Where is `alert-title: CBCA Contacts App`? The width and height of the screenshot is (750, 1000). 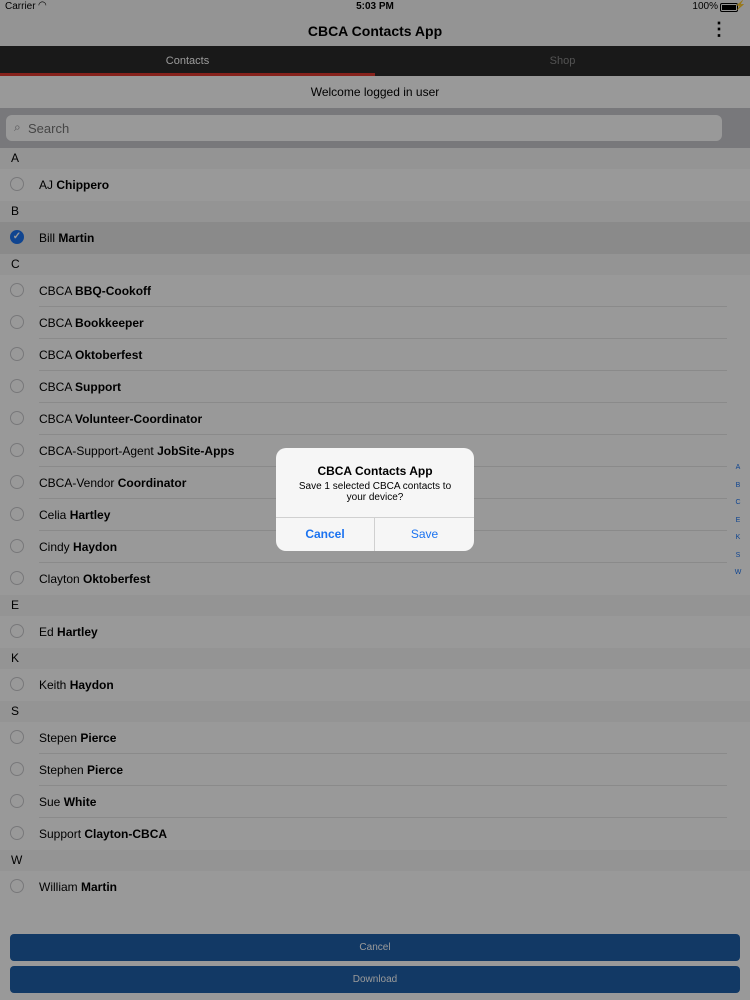 alert-title: CBCA Contacts App is located at coordinates (375, 471).